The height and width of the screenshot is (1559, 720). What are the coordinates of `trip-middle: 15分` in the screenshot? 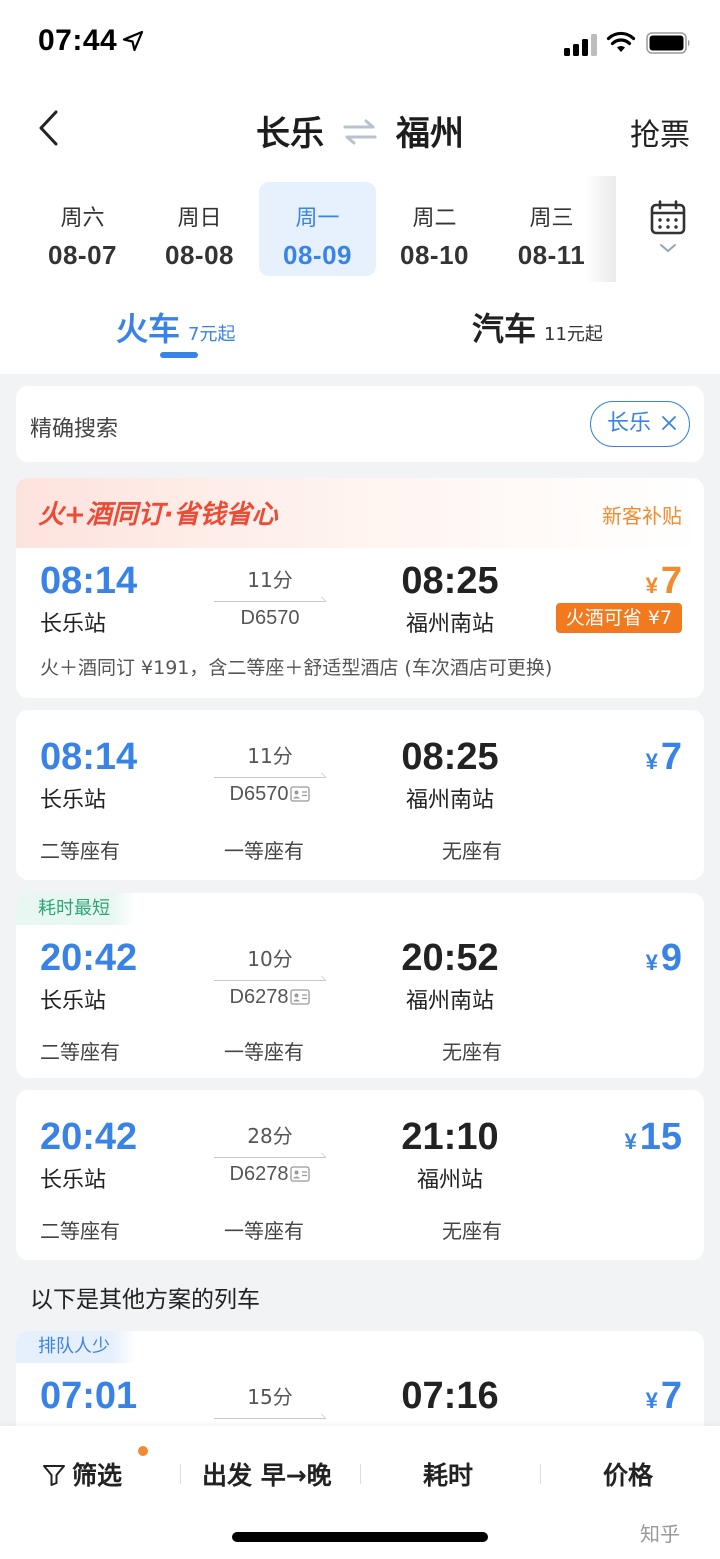 It's located at (270, 1401).